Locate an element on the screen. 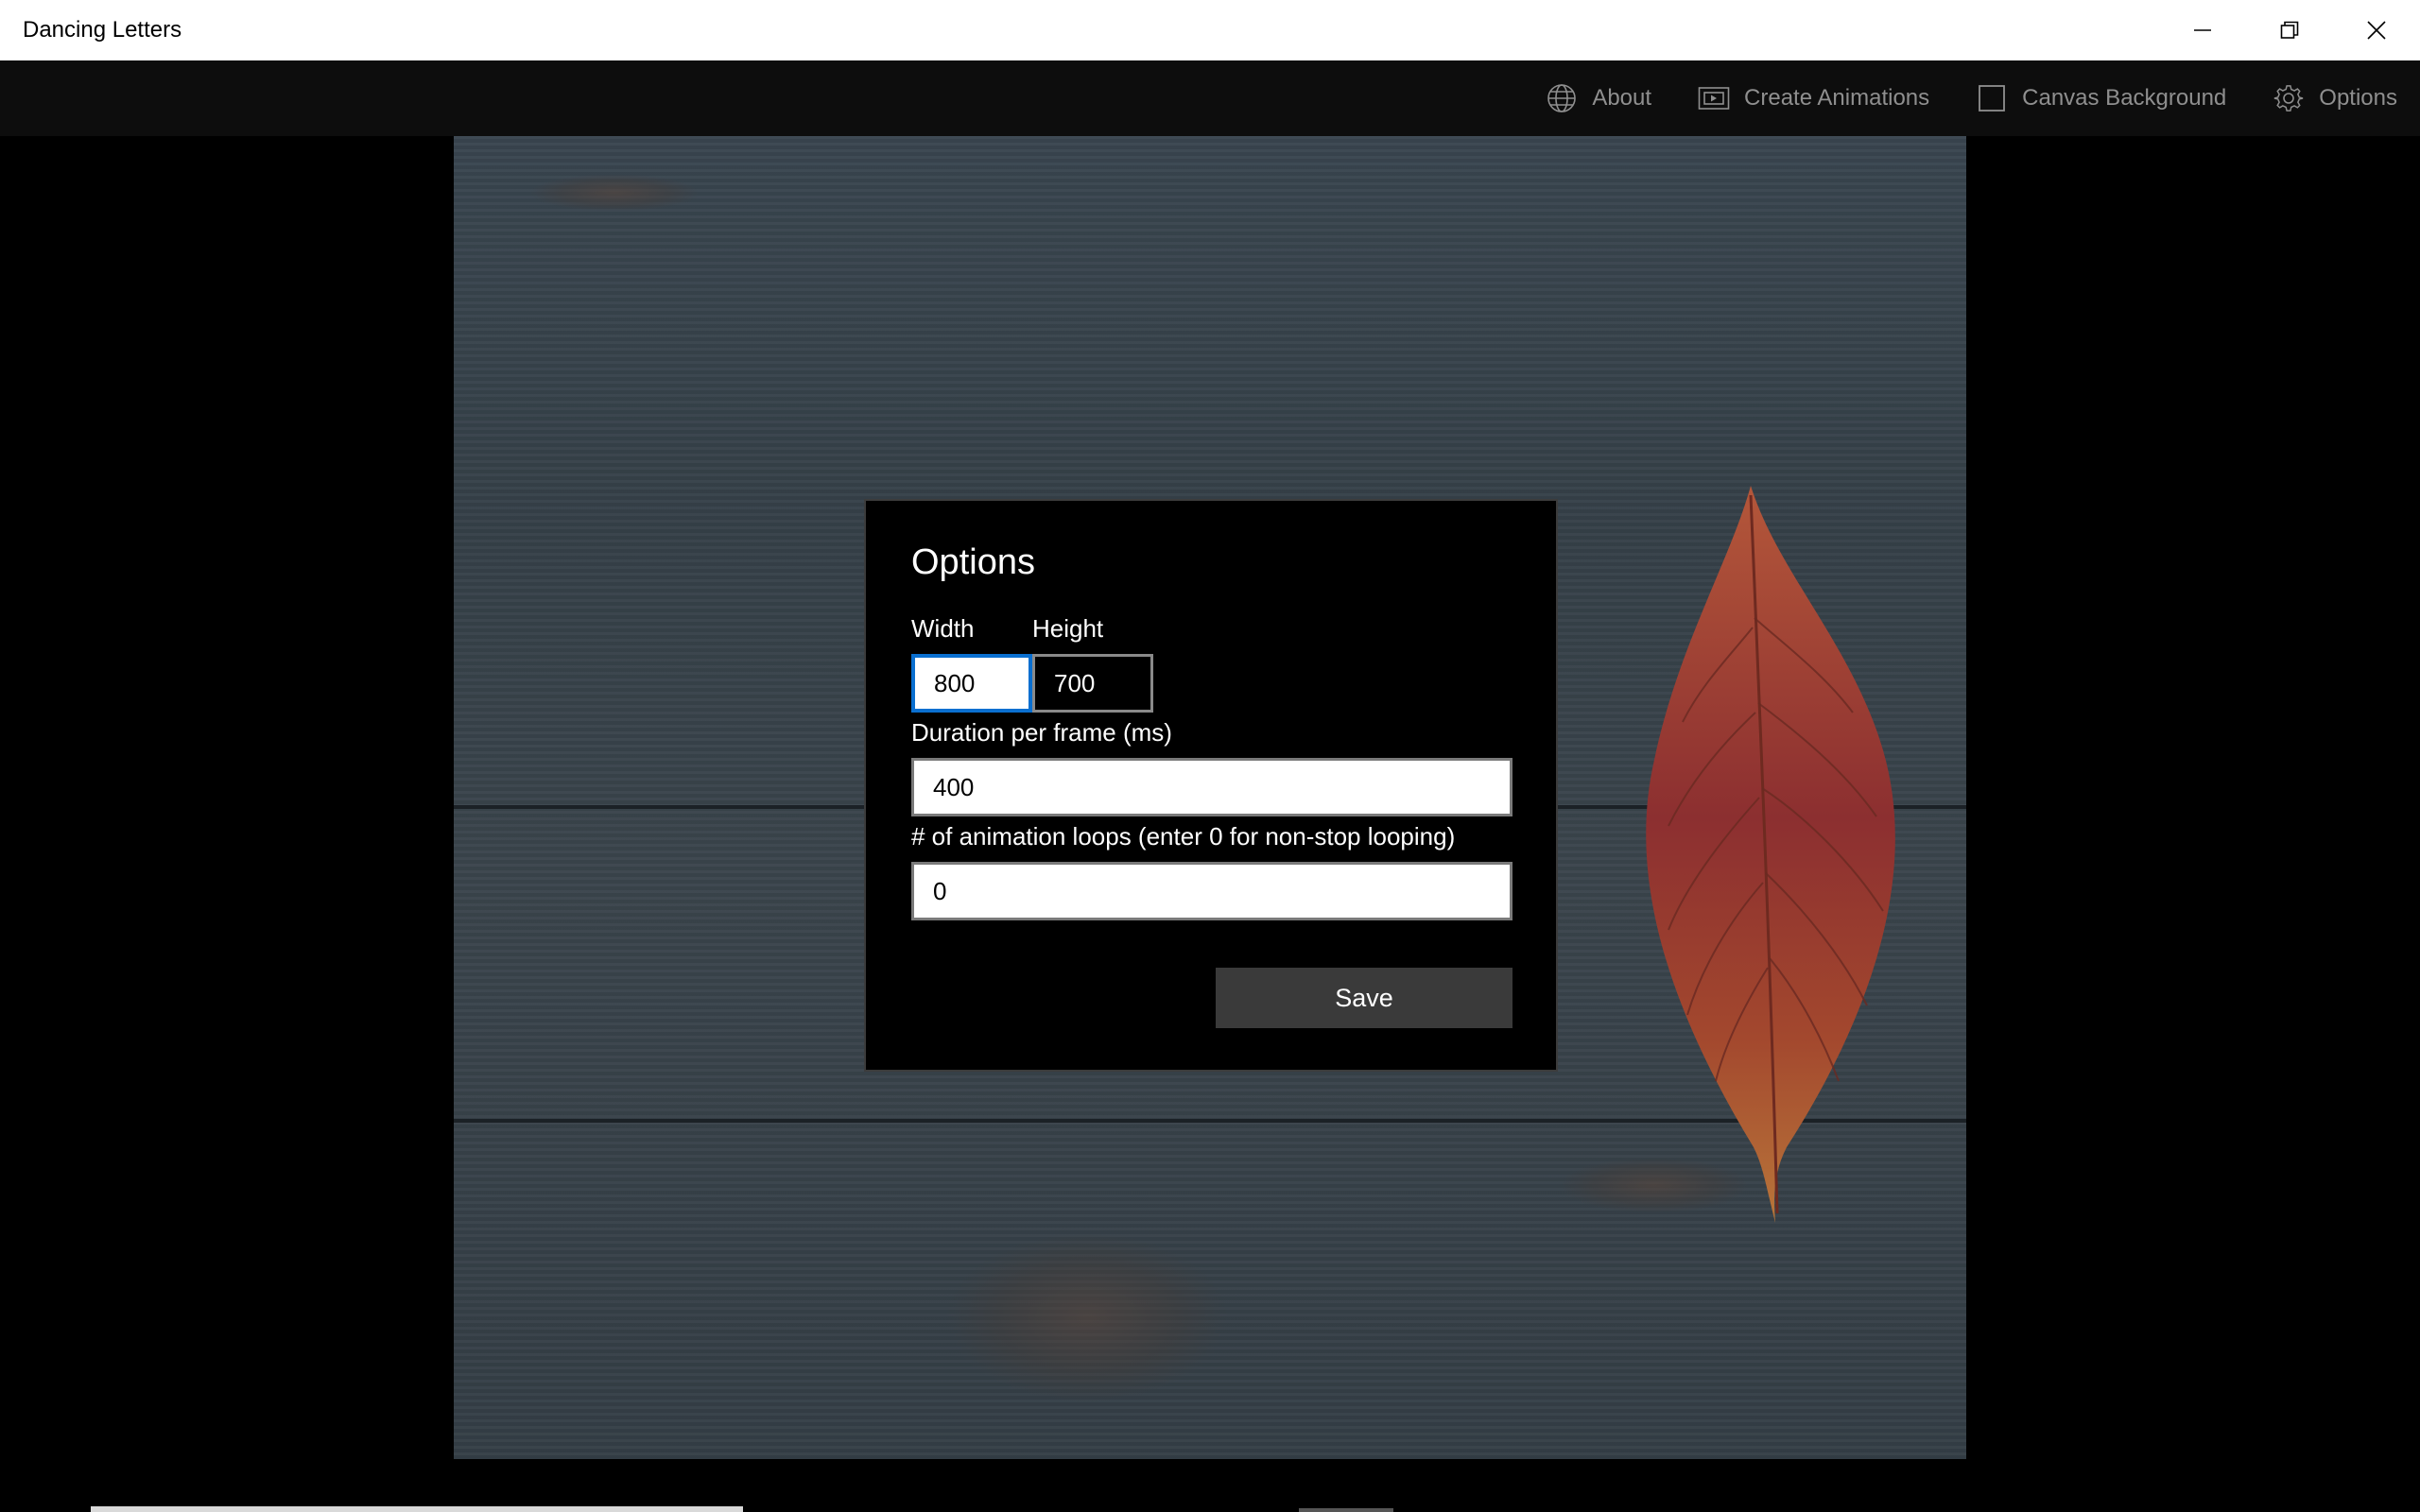 This screenshot has width=2420, height=1512. duration-input: 400 is located at coordinates (1211, 787).